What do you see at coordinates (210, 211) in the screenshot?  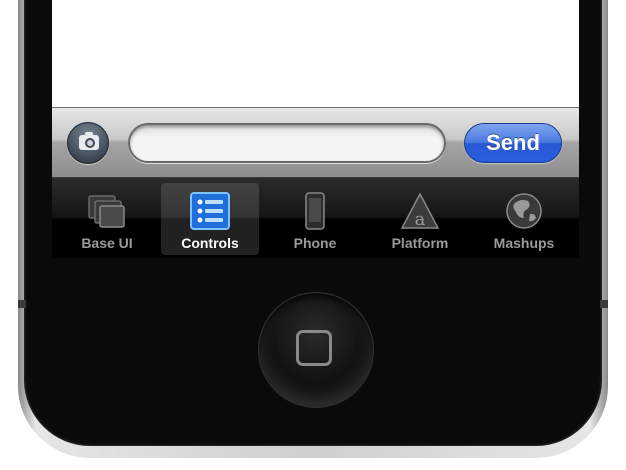 I see `controls-list-icon` at bounding box center [210, 211].